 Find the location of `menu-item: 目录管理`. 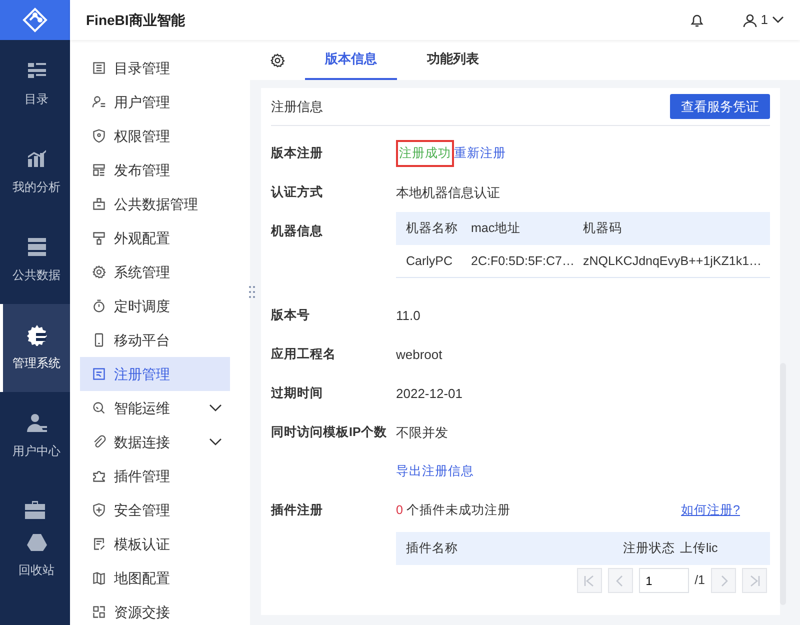

menu-item: 目录管理 is located at coordinates (155, 68).